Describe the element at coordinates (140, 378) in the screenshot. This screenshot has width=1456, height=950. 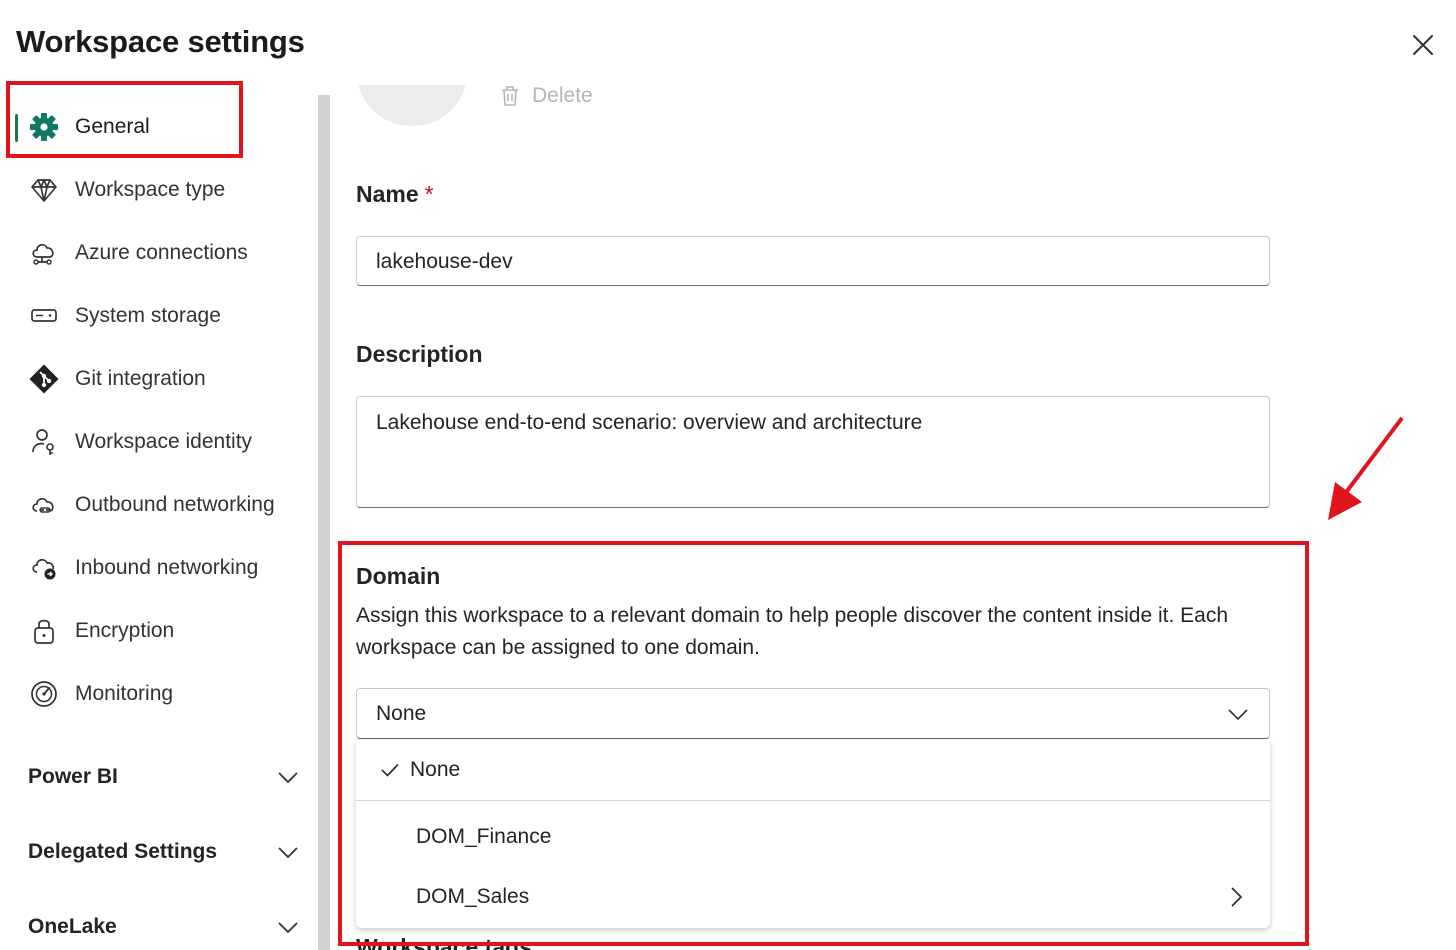
I see `sidebar-item-label: Git integration` at that location.